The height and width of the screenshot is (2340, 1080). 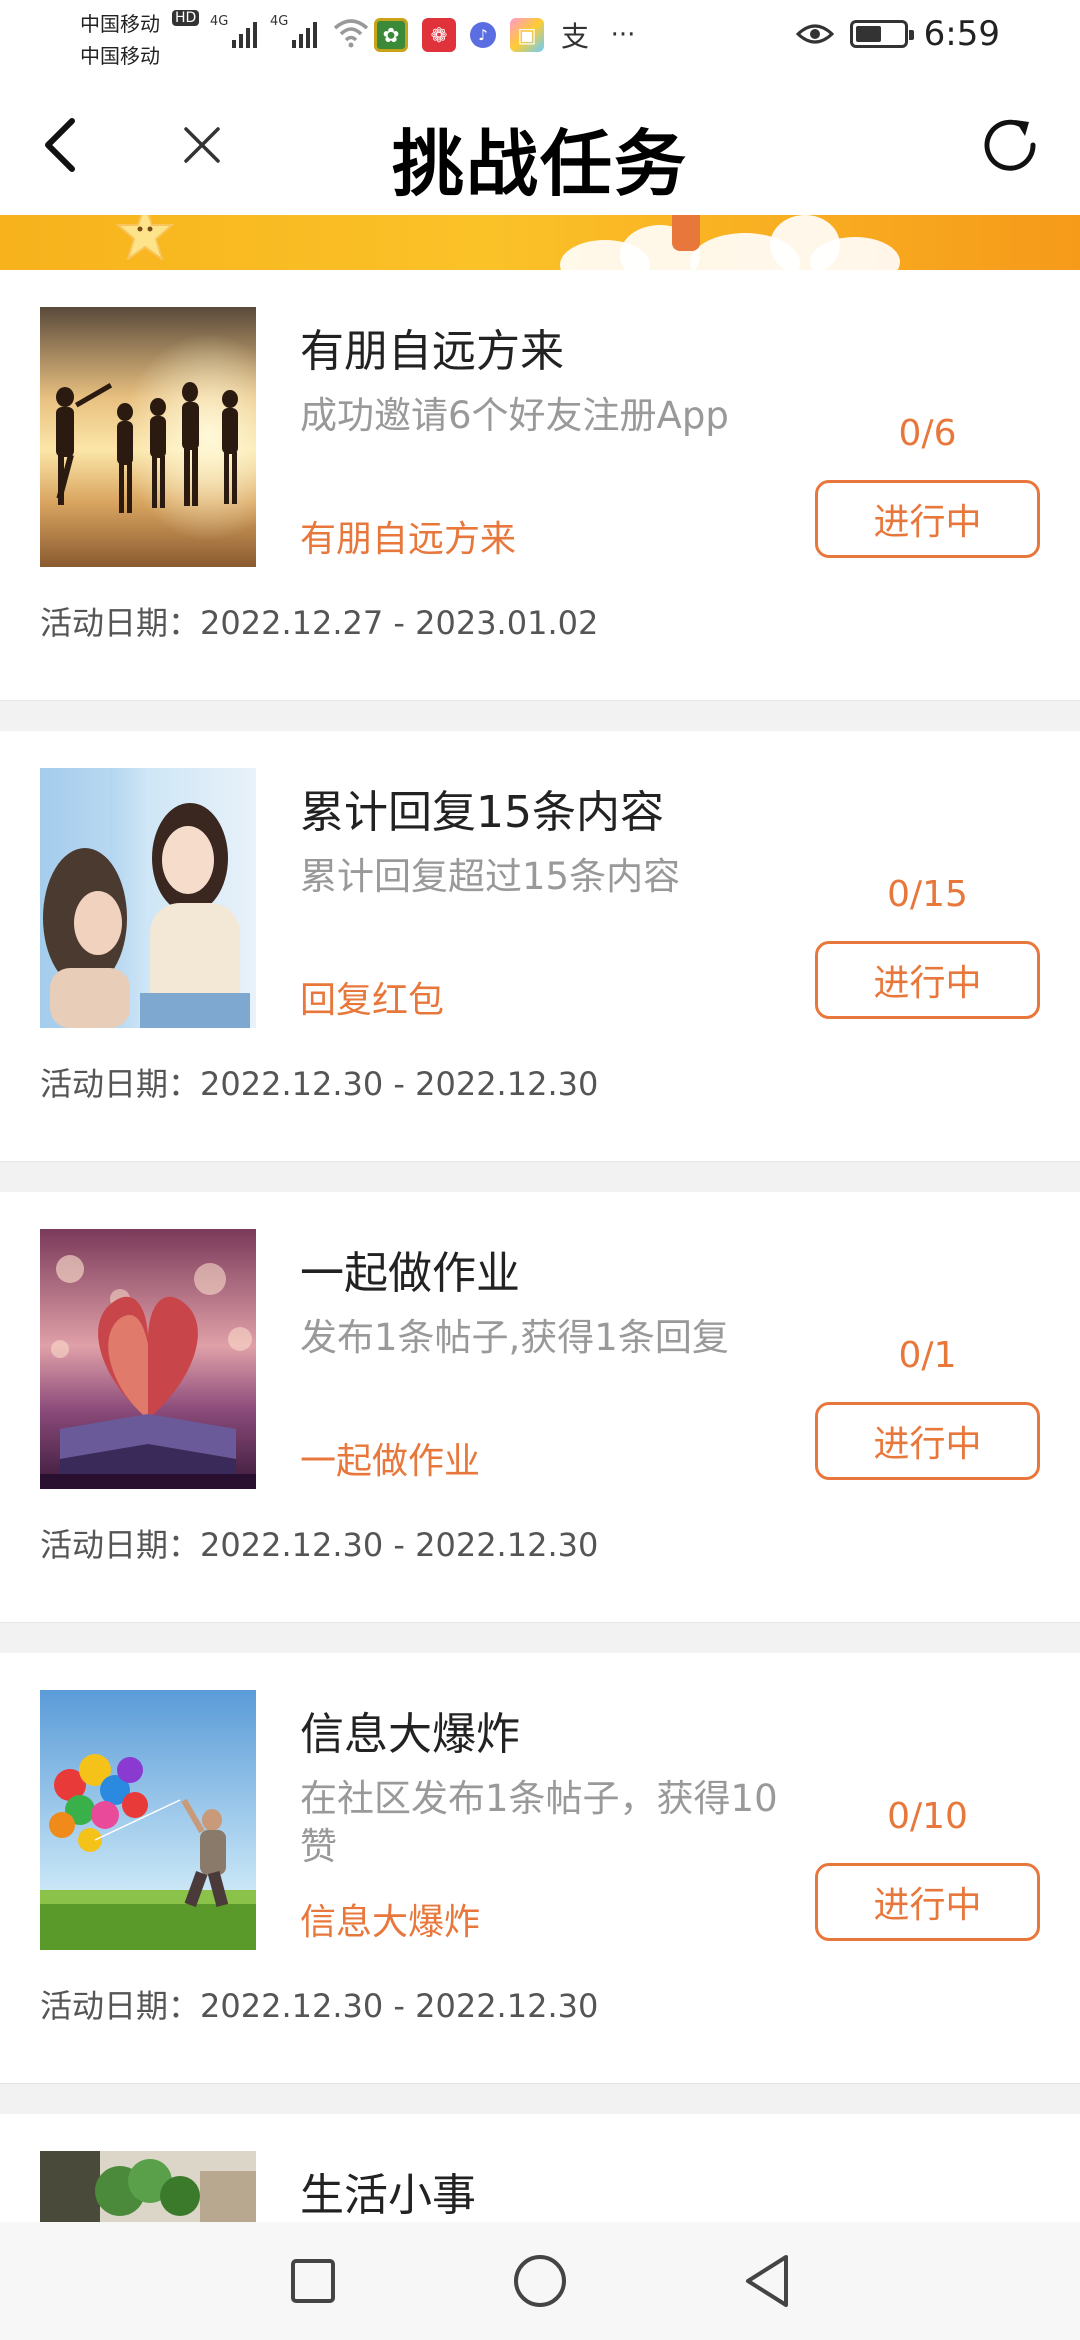 I want to click on signal-icon, so click(x=244, y=33).